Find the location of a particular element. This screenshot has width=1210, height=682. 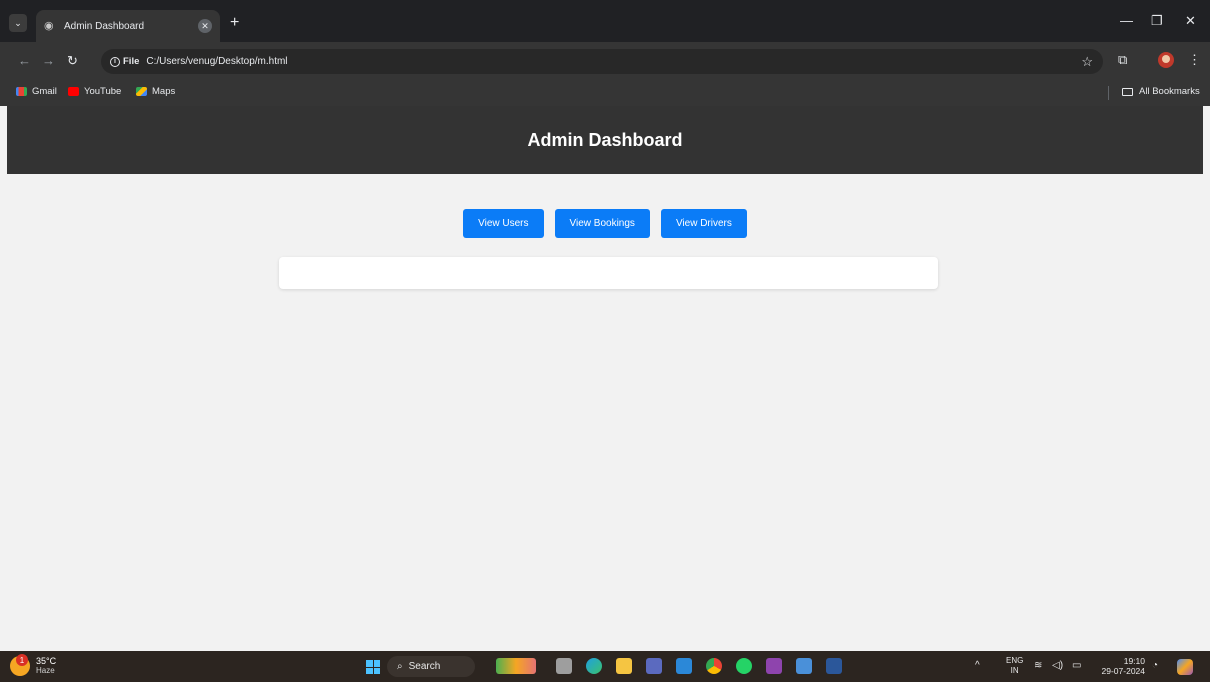

tab-close-icon: ✕ is located at coordinates (205, 26).